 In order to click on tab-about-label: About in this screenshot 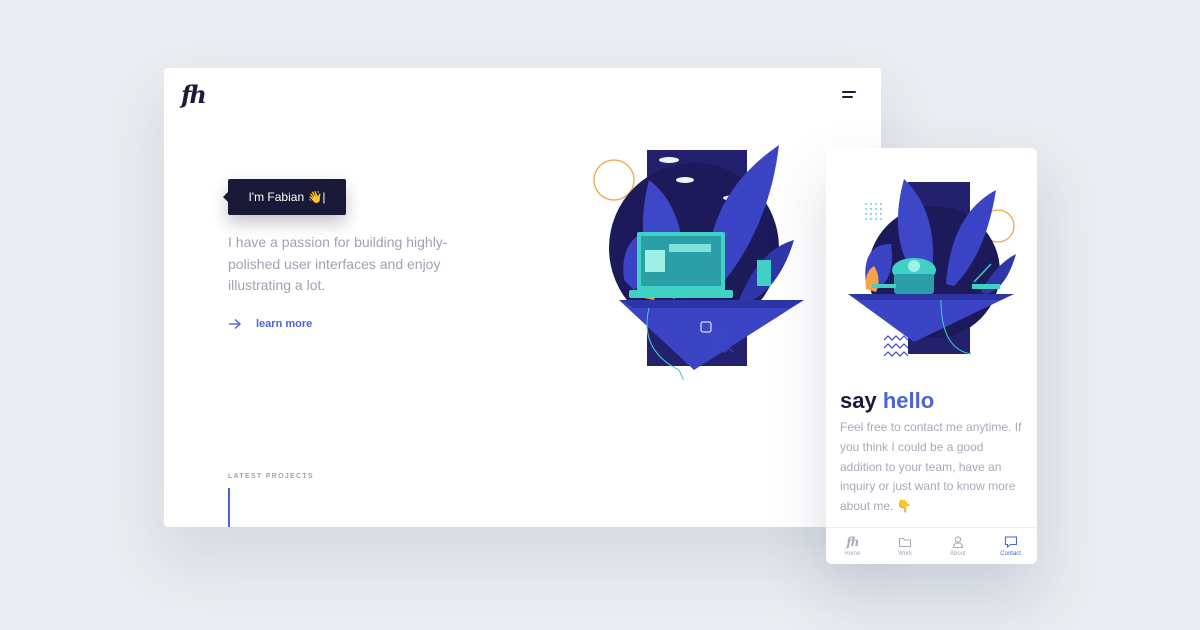, I will do `click(958, 554)`.